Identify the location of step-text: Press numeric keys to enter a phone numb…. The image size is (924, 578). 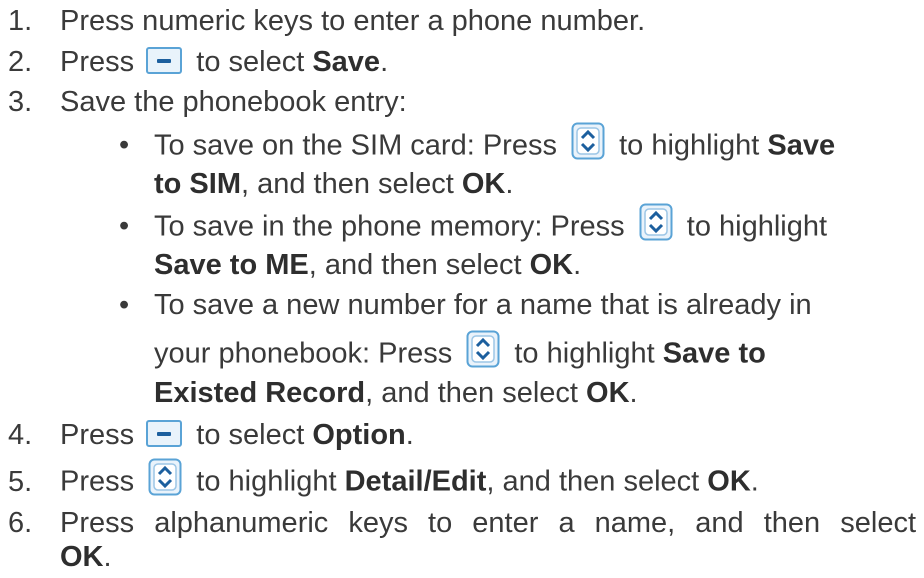
(353, 21).